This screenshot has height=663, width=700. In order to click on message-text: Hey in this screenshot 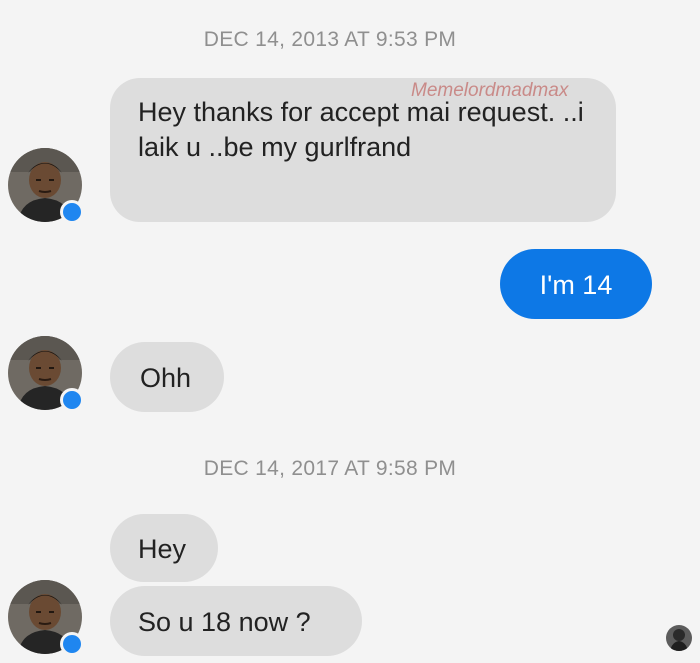, I will do `click(162, 549)`.